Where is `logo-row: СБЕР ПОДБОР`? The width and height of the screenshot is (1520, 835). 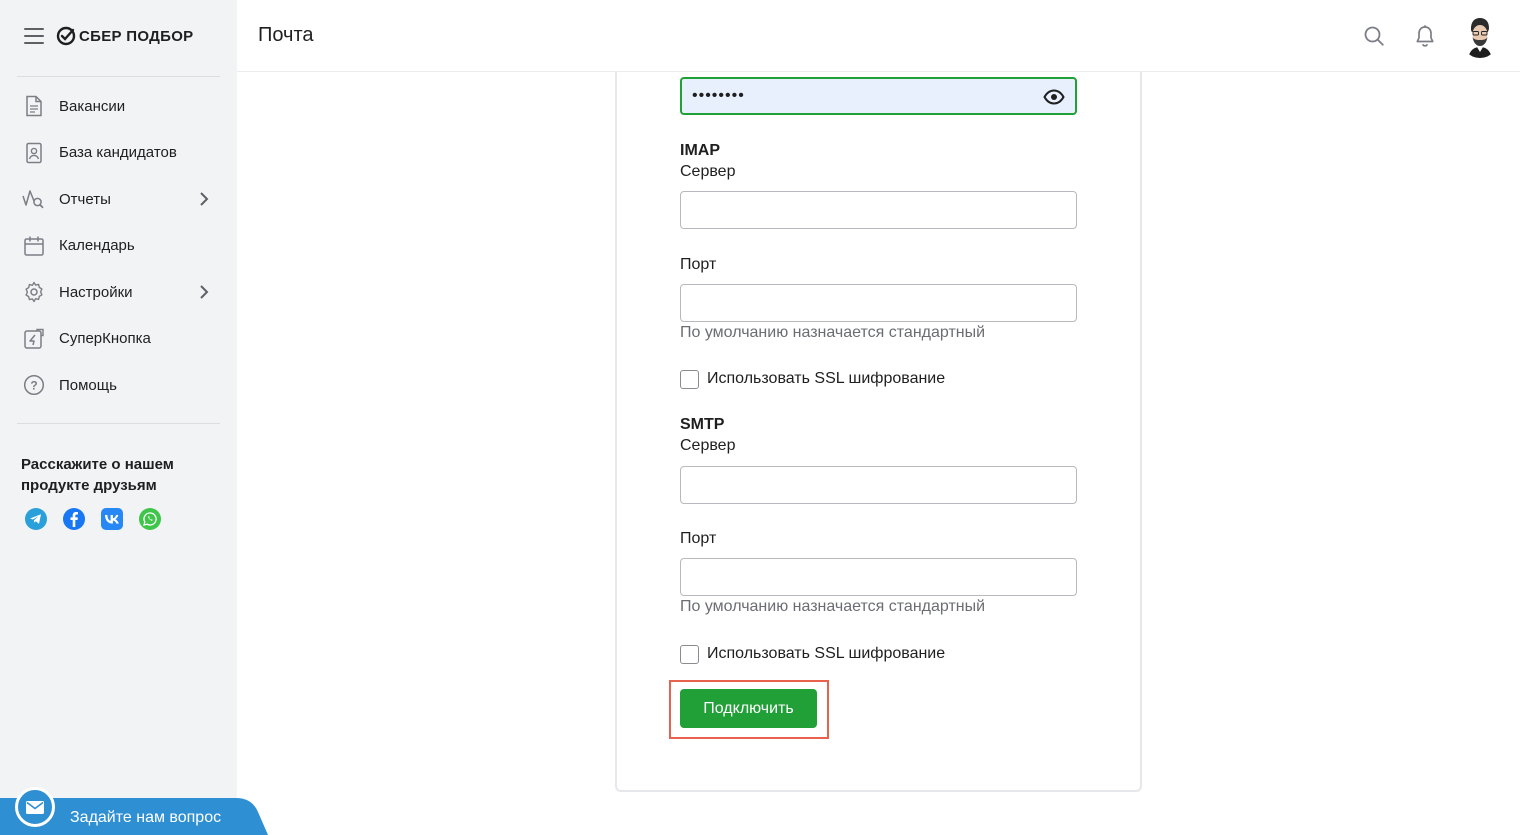
logo-row: СБЕР ПОДБОР is located at coordinates (108, 36).